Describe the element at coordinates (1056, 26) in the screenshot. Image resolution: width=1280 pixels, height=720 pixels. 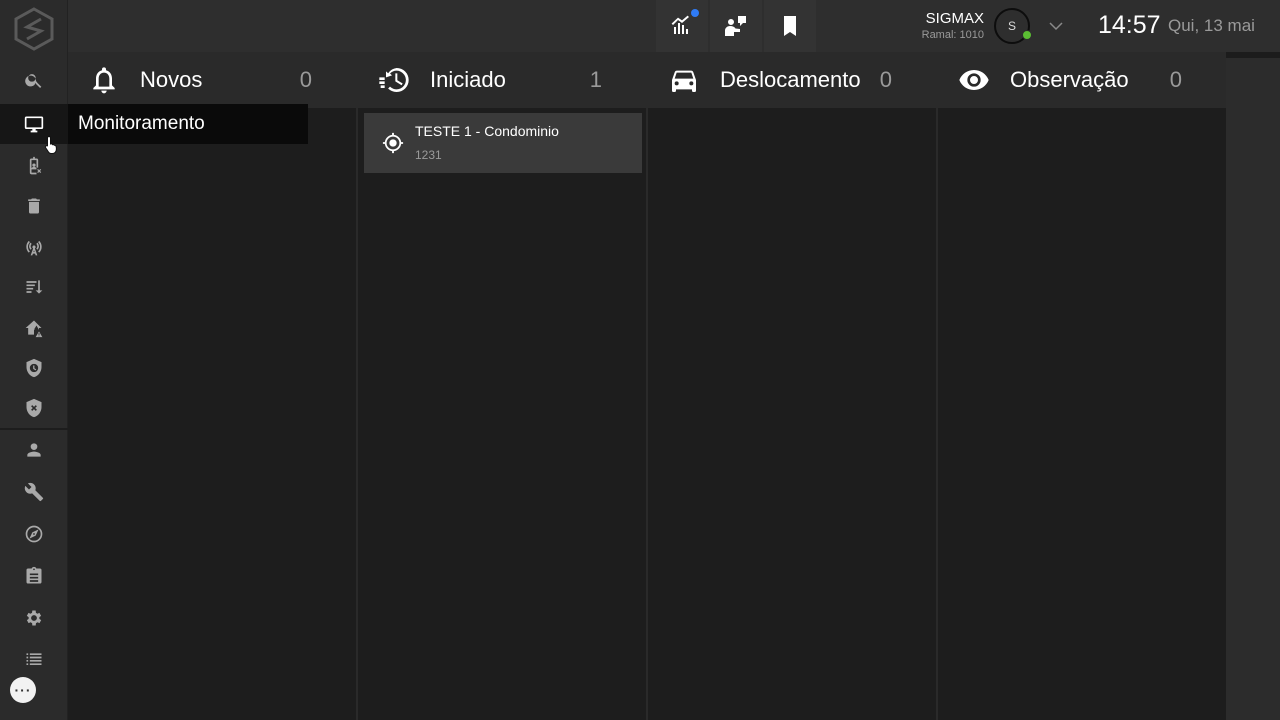
I see `chevron-down-icon` at that location.